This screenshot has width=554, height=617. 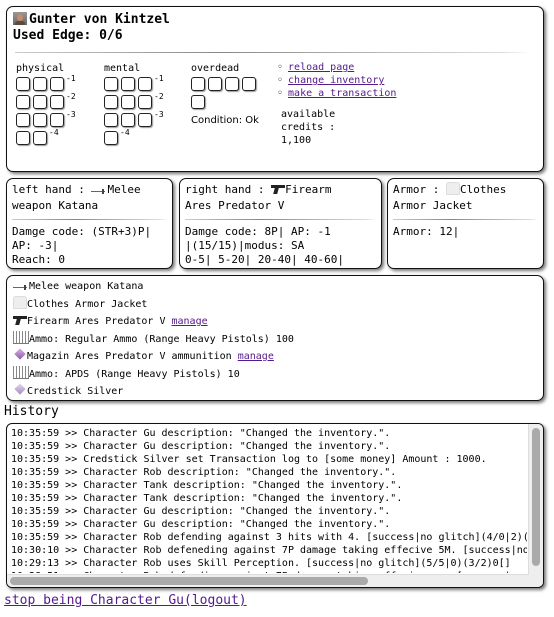 What do you see at coordinates (52, 189) in the screenshot?
I see `slot-label: left hand :` at bounding box center [52, 189].